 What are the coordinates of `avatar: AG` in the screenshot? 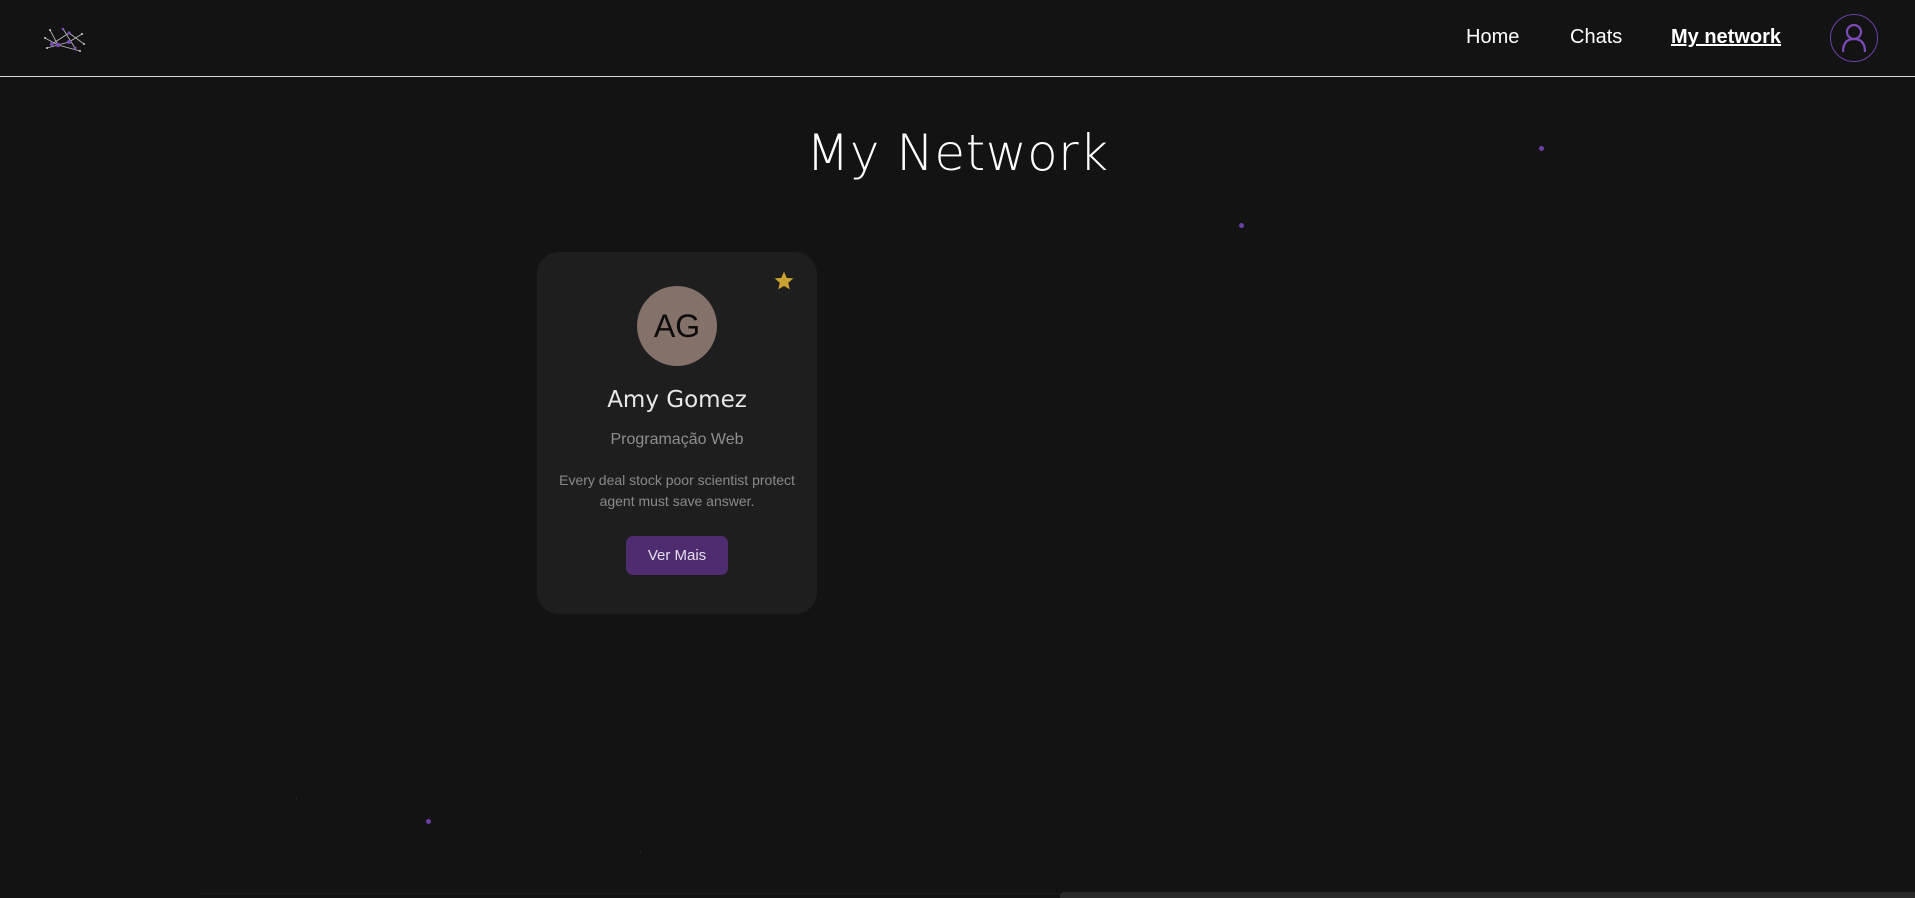 It's located at (677, 326).